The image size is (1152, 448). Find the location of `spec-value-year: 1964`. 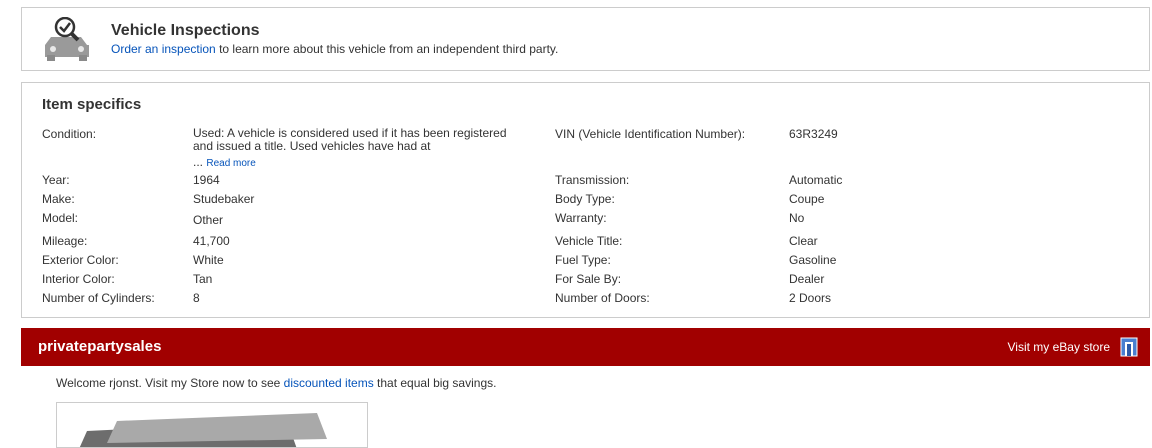

spec-value-year: 1964 is located at coordinates (206, 180).